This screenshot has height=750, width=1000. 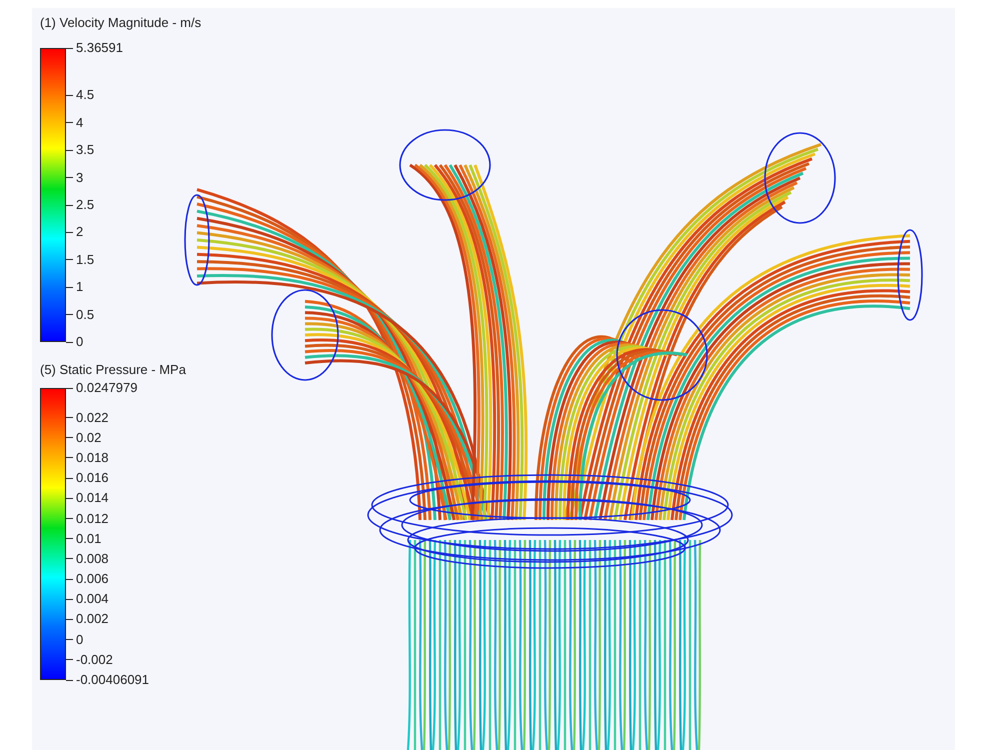 What do you see at coordinates (92, 458) in the screenshot?
I see `scale-label: 0.018` at bounding box center [92, 458].